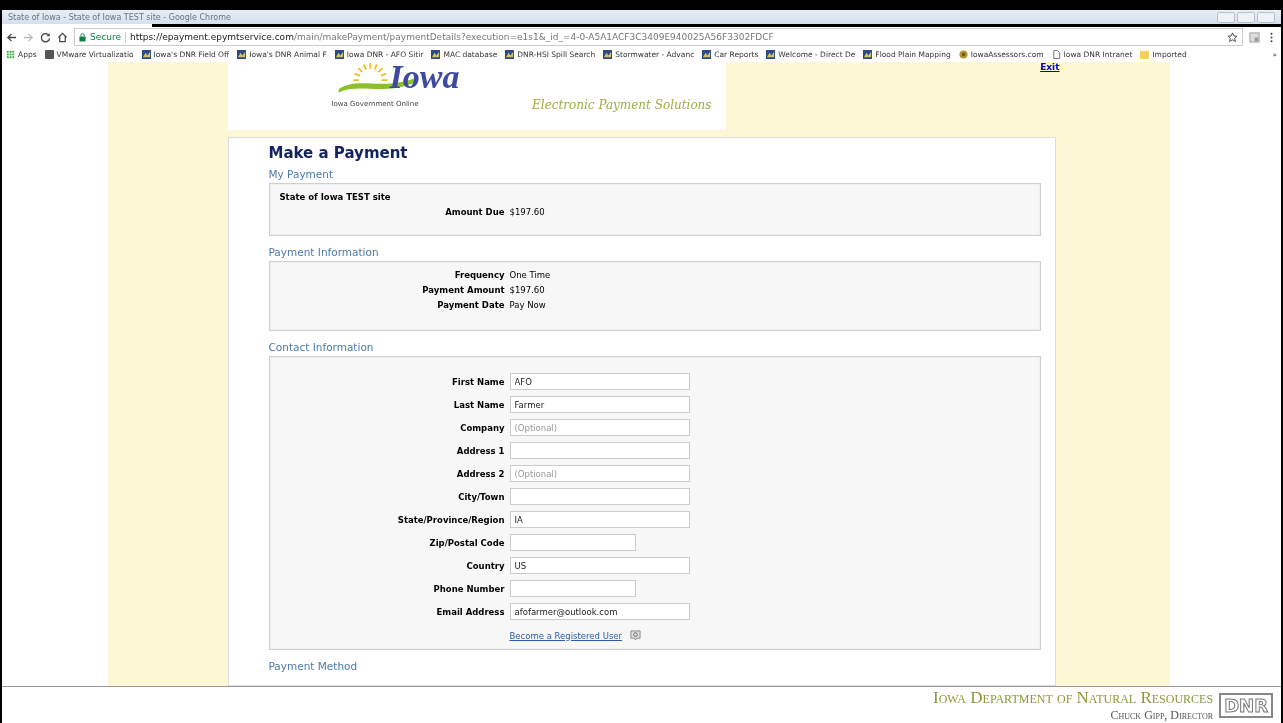  Describe the element at coordinates (599, 519) in the screenshot. I see `input-field: IA` at that location.